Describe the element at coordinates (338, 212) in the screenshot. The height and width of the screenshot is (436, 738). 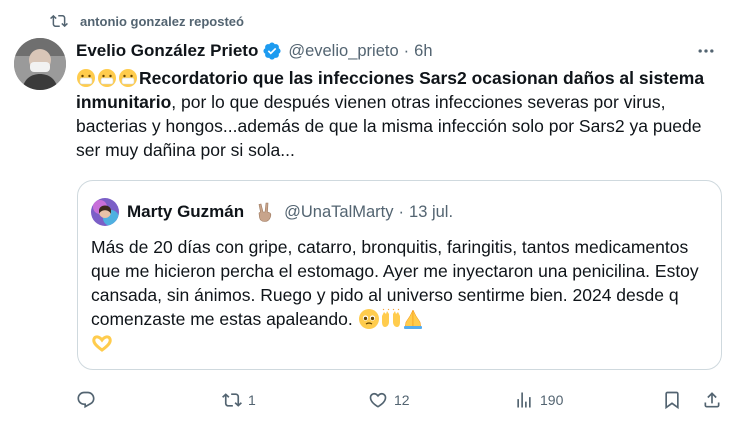
I see `quoted-author-handle: @UnaTalMarty` at that location.